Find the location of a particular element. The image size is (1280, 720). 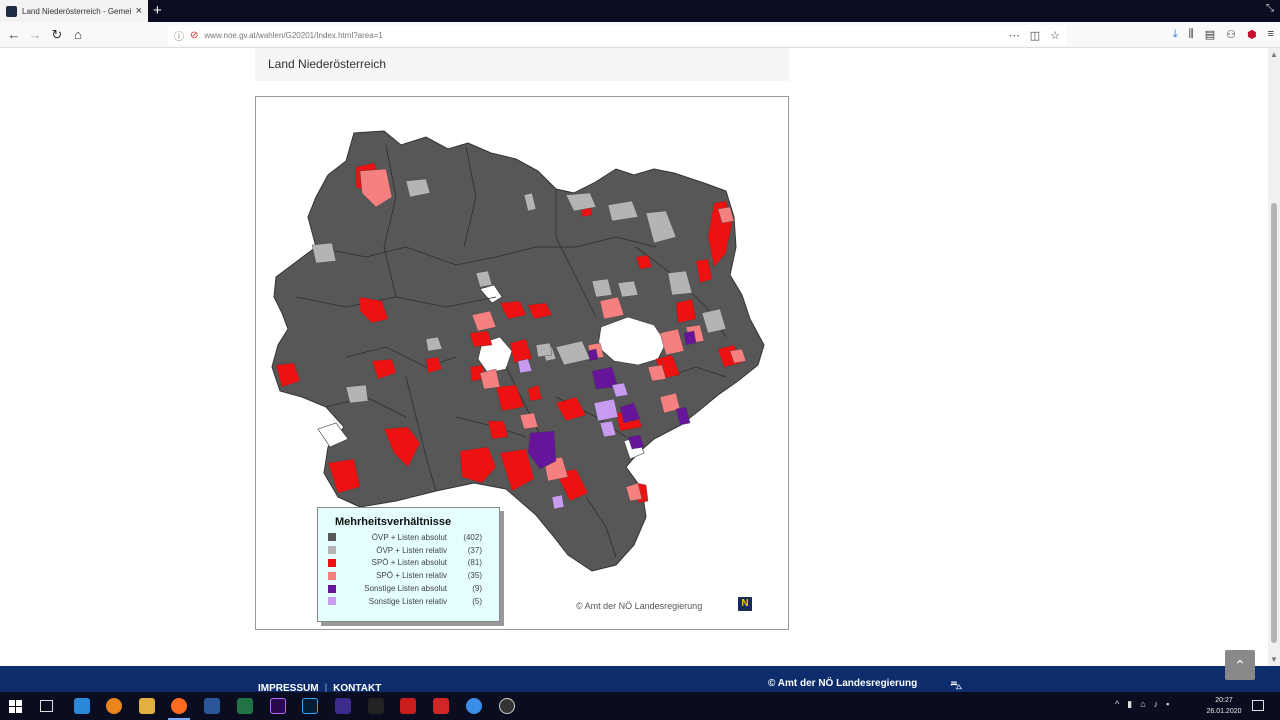

page-scrollbar: ▲ ▼ is located at coordinates (1274, 357).